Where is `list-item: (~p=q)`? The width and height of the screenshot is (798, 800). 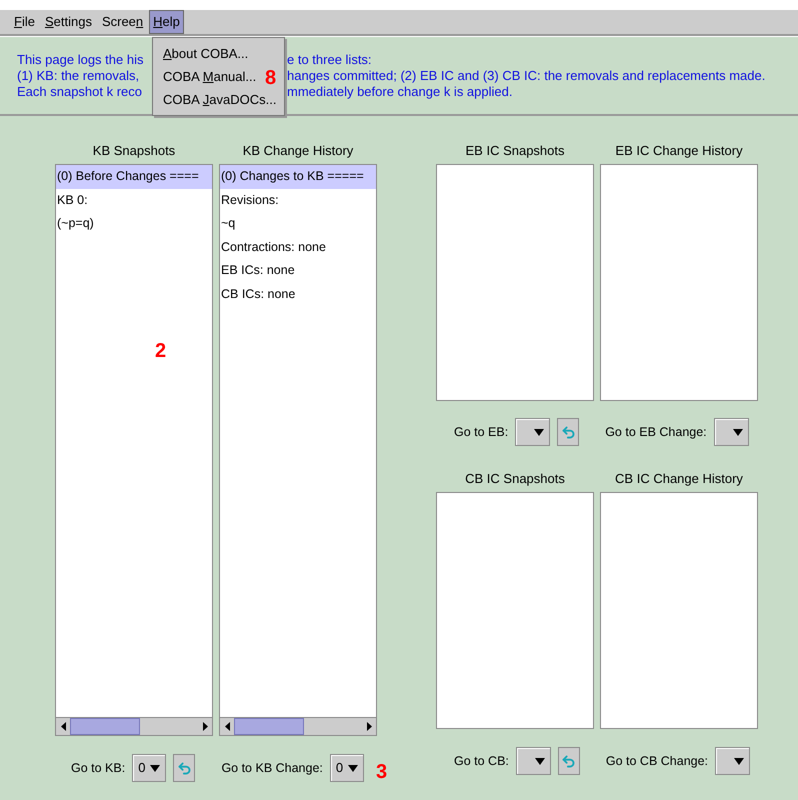 list-item: (~p=q) is located at coordinates (134, 224).